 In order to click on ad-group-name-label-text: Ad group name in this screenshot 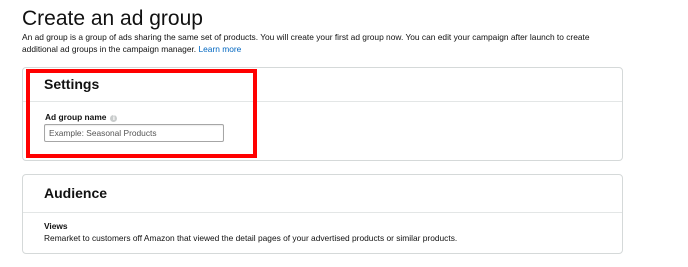, I will do `click(76, 117)`.